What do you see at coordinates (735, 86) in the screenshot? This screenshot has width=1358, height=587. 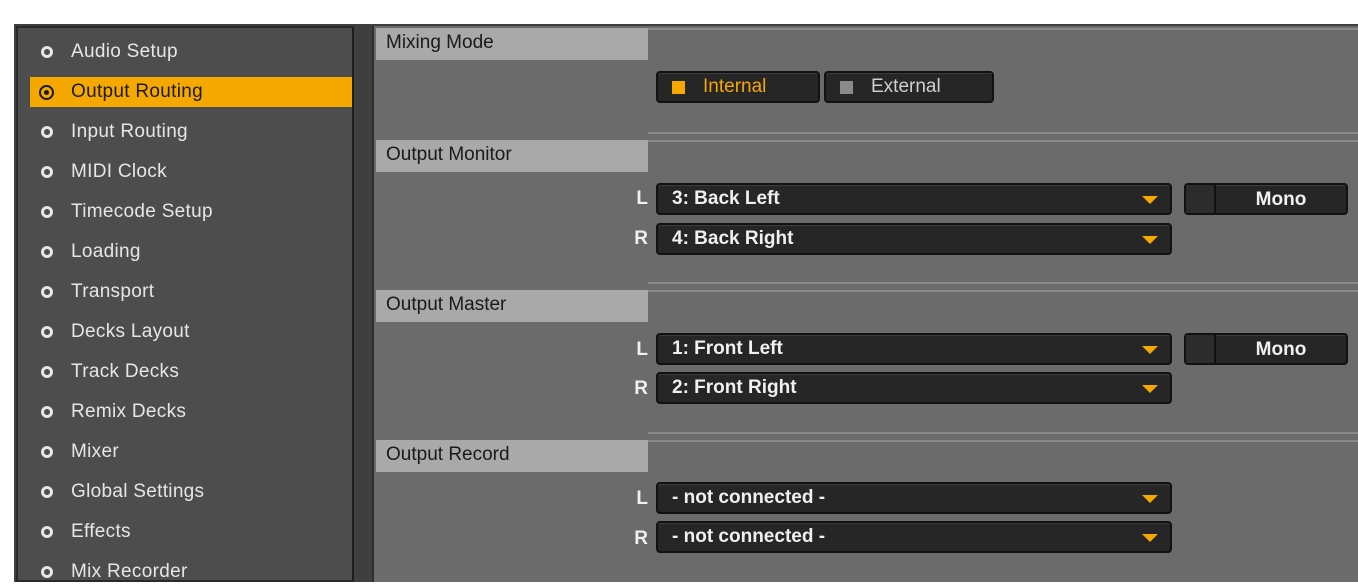 I see `internal-mode-label: Internal` at bounding box center [735, 86].